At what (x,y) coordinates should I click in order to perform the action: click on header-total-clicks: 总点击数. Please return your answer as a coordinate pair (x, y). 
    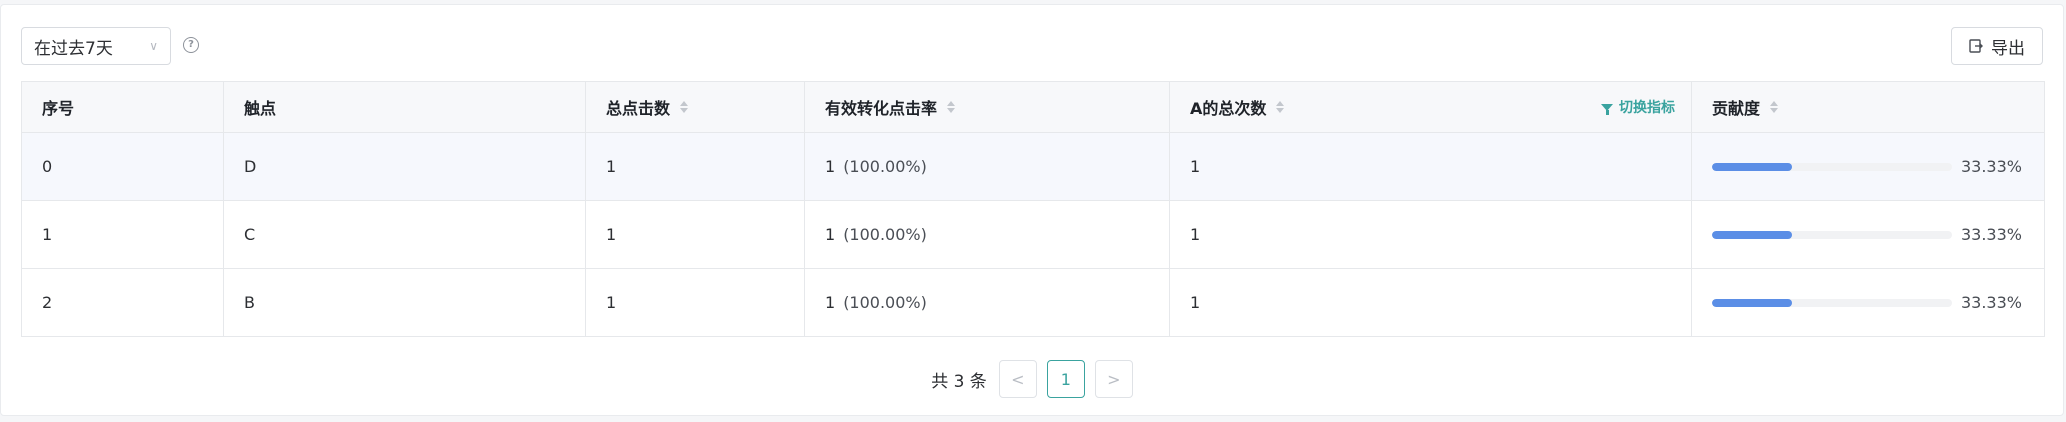
    Looking at the image, I should click on (694, 107).